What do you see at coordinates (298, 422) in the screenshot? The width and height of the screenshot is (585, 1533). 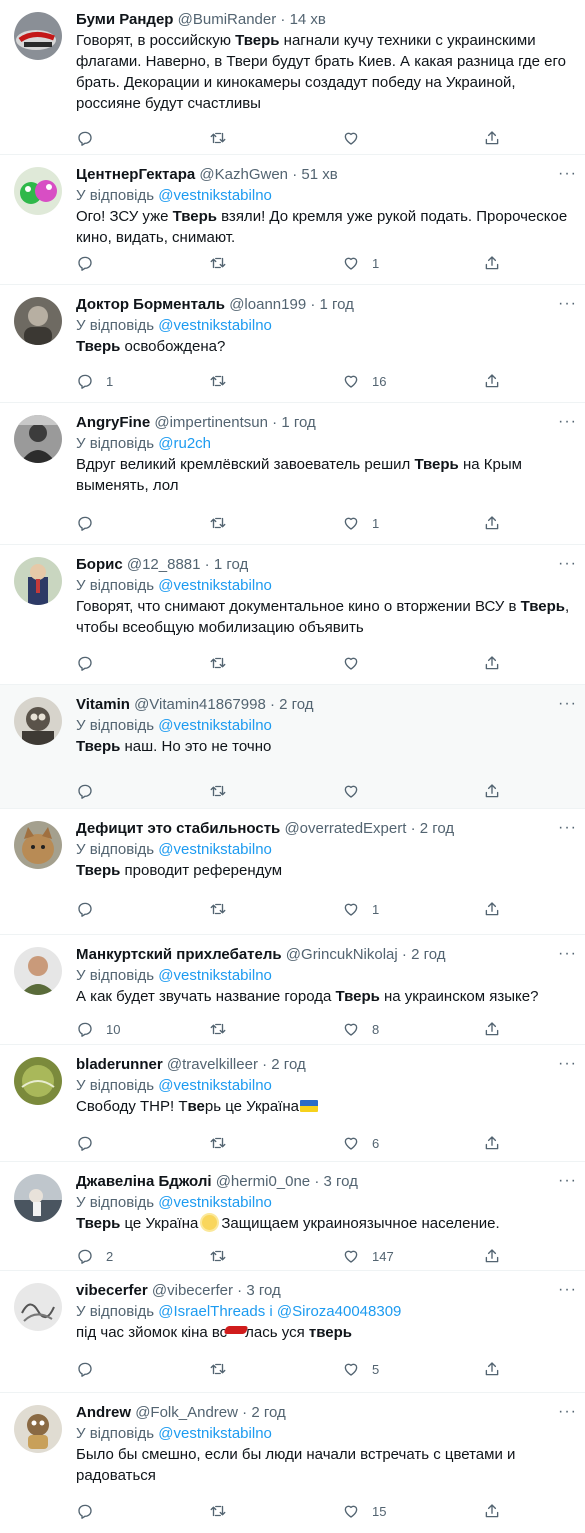 I see `timestamp: 1 год` at bounding box center [298, 422].